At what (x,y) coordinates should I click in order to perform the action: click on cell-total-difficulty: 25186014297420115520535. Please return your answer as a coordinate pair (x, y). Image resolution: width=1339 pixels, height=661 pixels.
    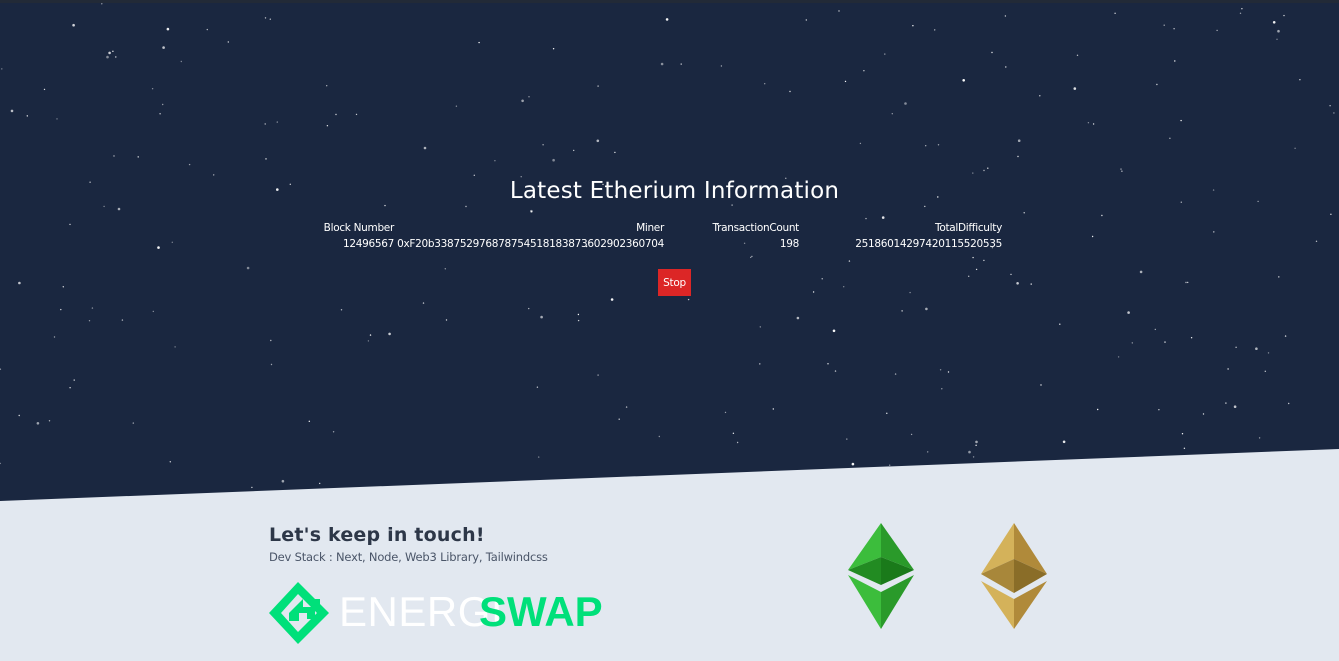
    Looking at the image, I should click on (928, 244).